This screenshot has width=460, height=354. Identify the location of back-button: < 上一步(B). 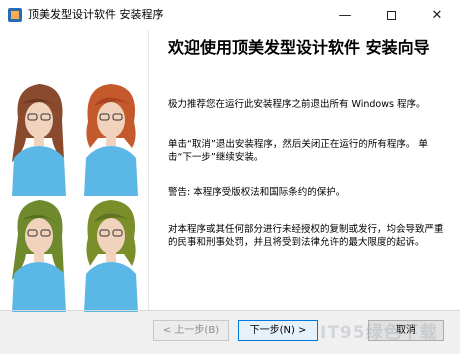
(191, 330).